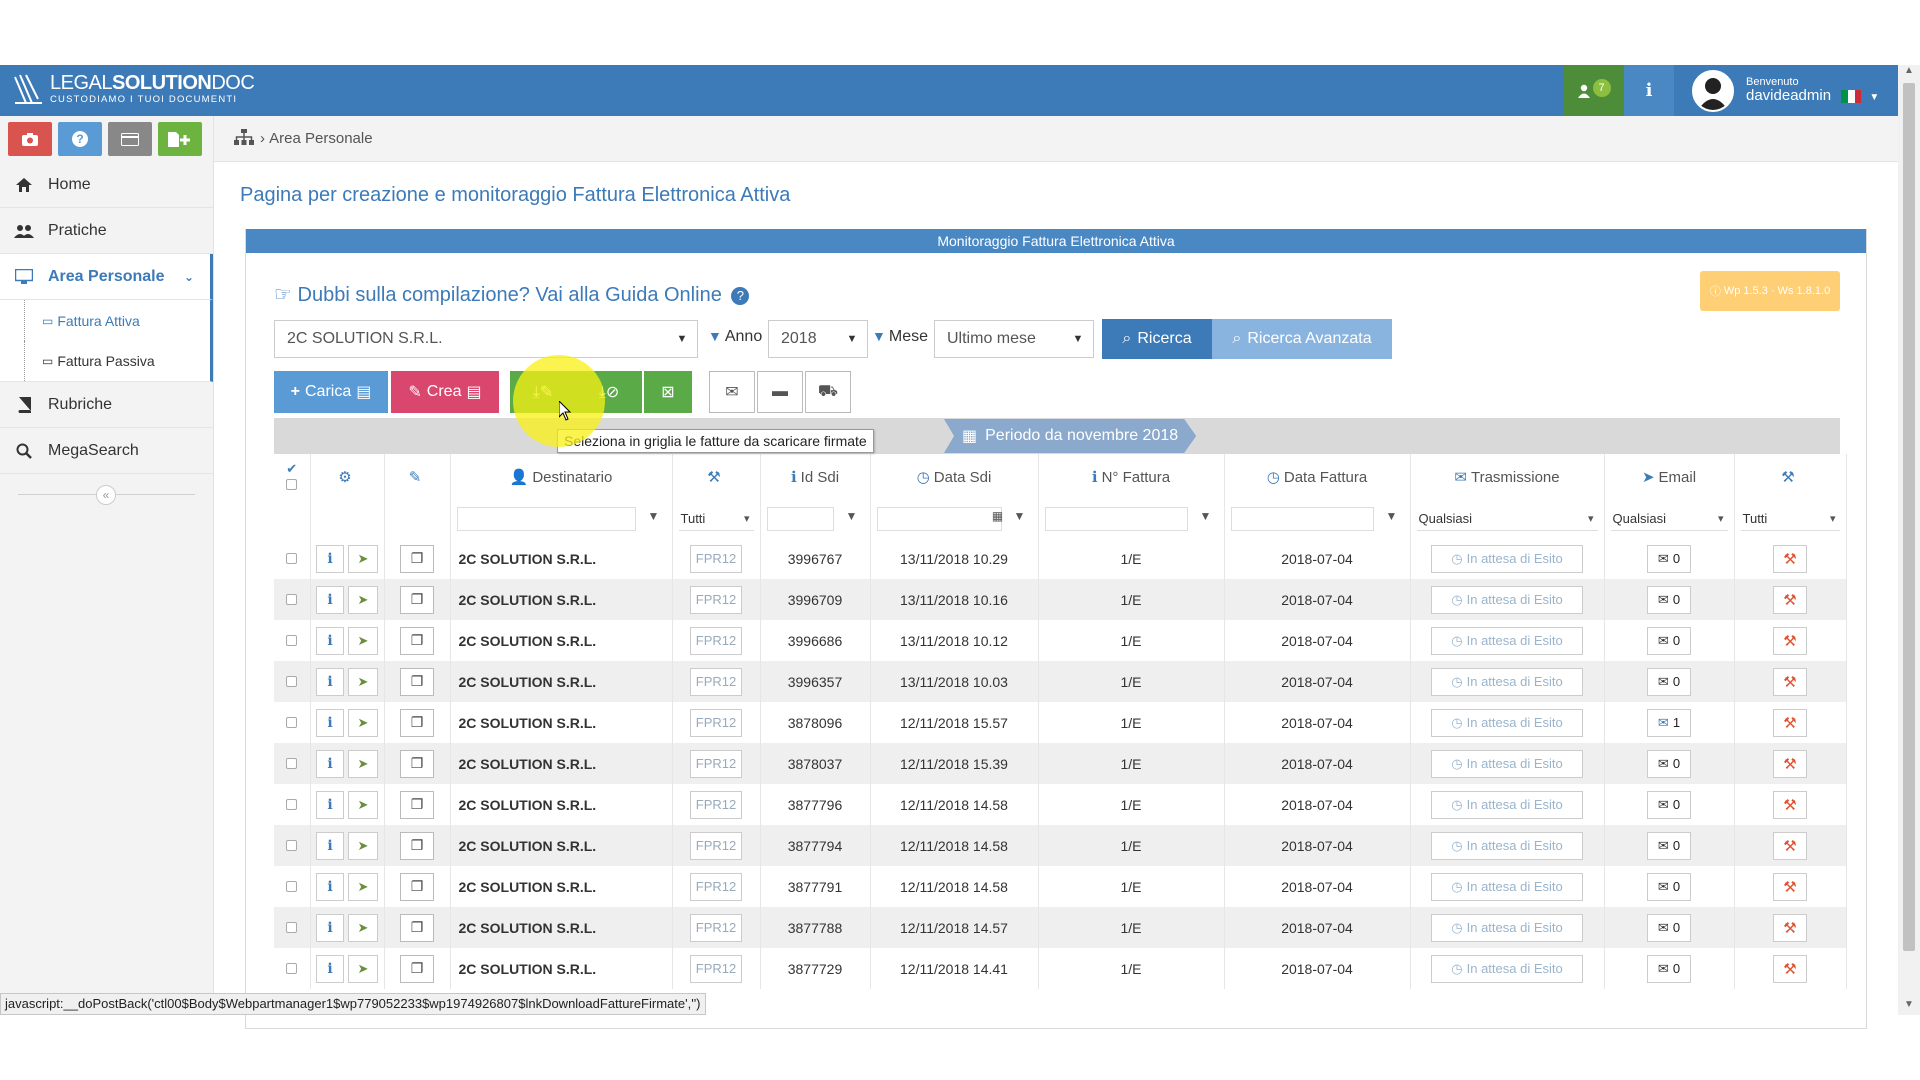  What do you see at coordinates (1302, 519) in the screenshot?
I see `data-fattura-filter-input` at bounding box center [1302, 519].